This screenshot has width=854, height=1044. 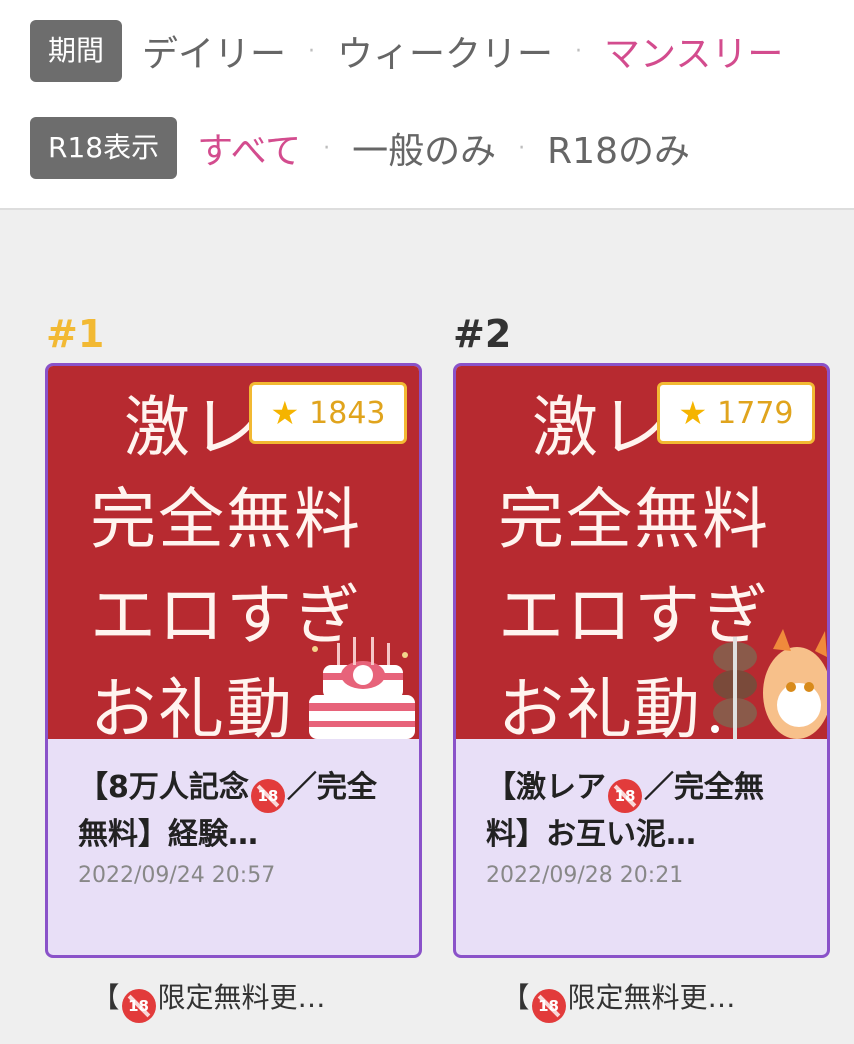 I want to click on r18-option-r18-only: R18のみ, so click(x=618, y=148).